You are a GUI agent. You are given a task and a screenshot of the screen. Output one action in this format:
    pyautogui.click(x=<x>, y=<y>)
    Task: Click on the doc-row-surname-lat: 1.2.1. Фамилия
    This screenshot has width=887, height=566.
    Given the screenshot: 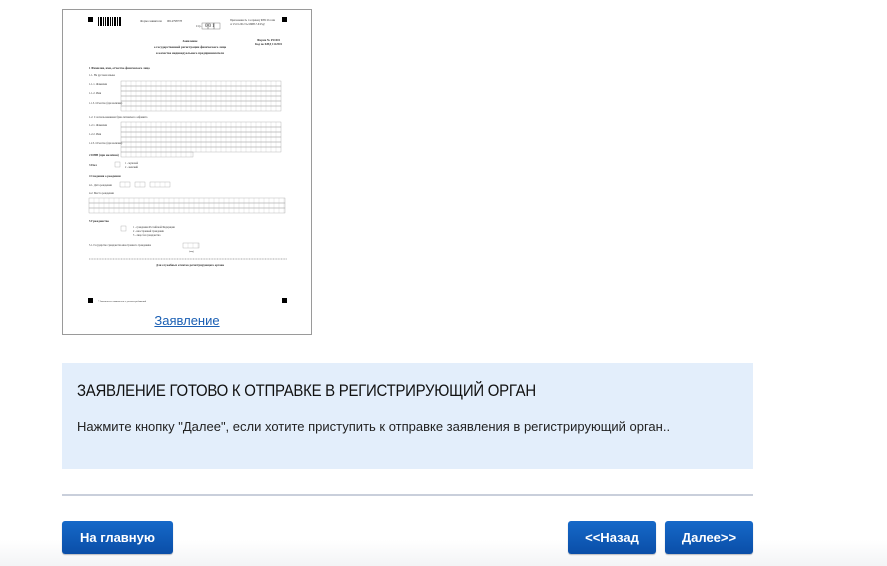 What is the action you would take?
    pyautogui.click(x=98, y=125)
    